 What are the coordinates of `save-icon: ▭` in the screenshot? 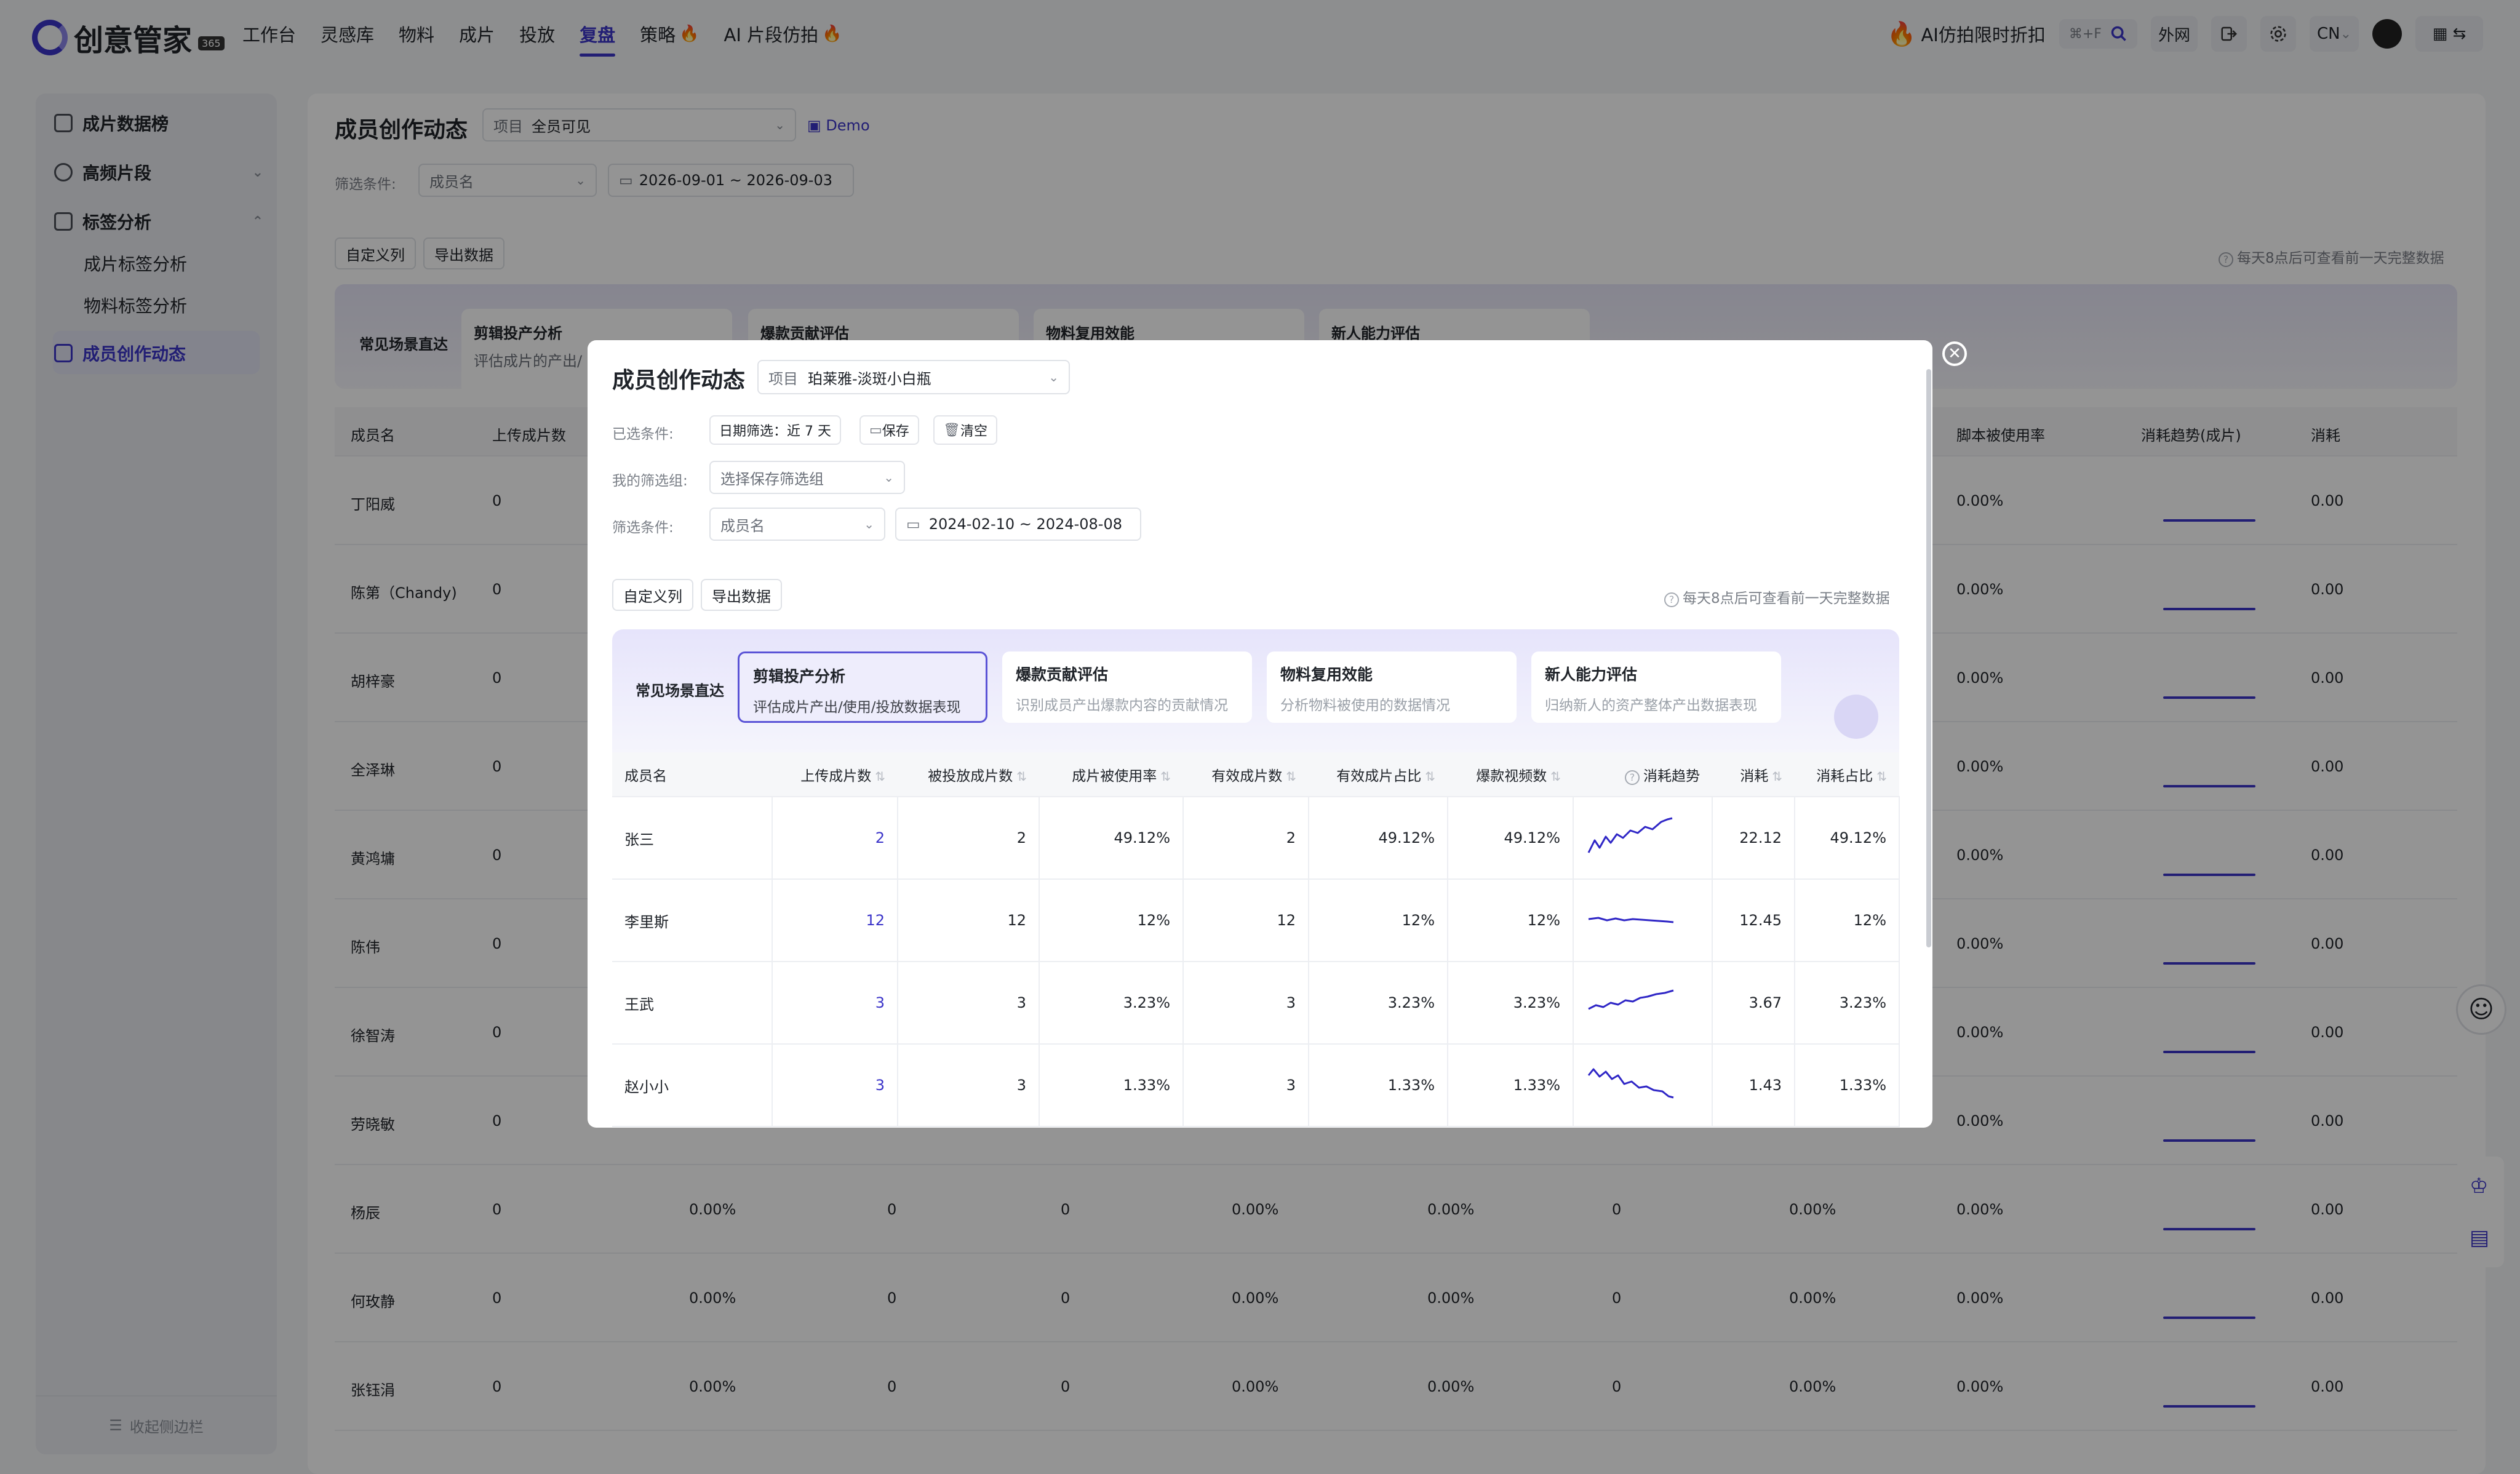 It's located at (875, 430).